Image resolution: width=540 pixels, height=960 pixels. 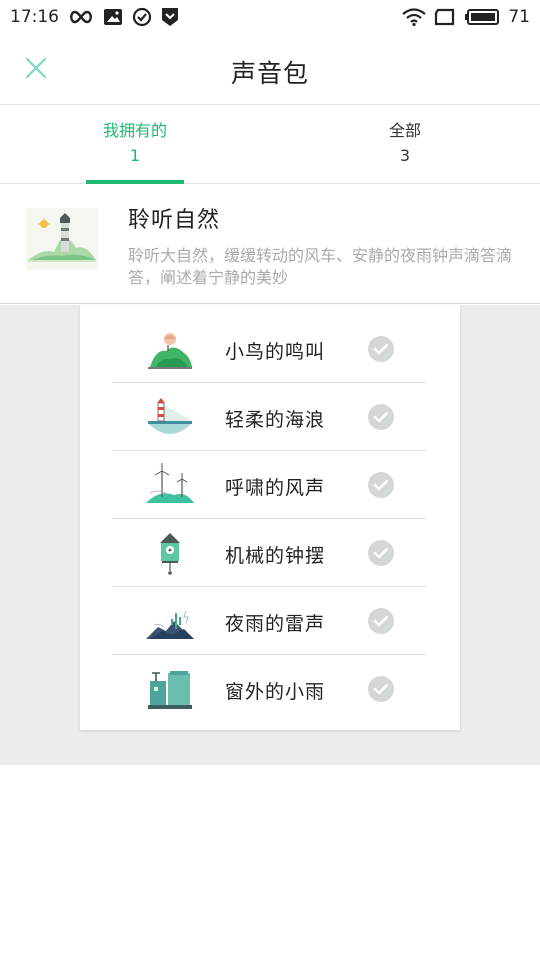 What do you see at coordinates (275, 488) in the screenshot?
I see `sound-label: 呼啸的风声` at bounding box center [275, 488].